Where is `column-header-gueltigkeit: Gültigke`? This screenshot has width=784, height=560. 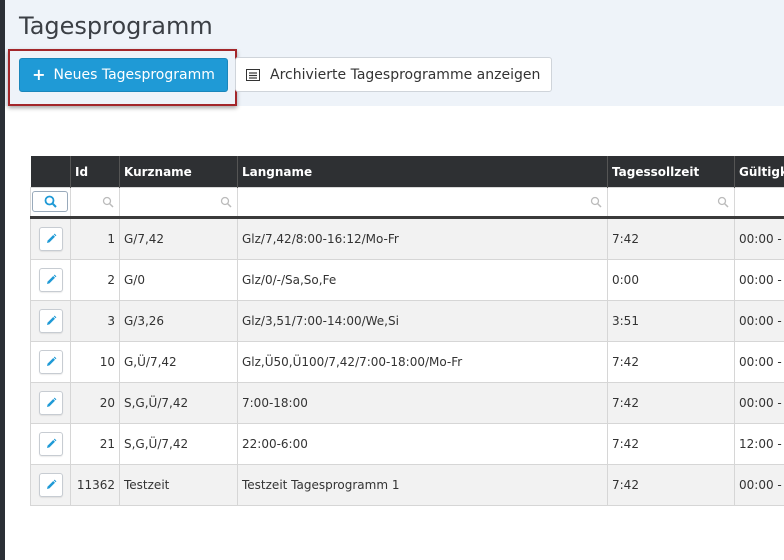
column-header-gueltigkeit: Gültigke is located at coordinates (759, 172).